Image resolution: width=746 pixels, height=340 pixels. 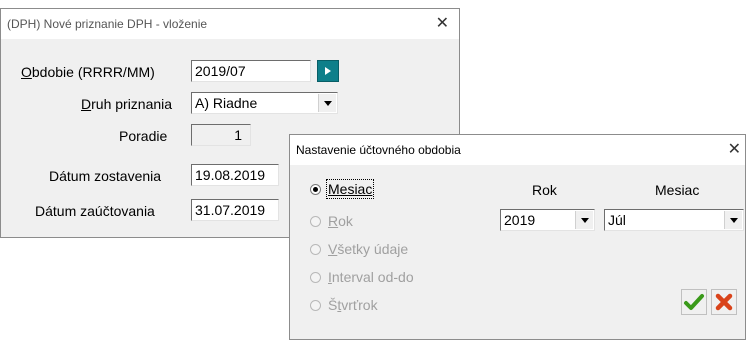 I want to click on play-icon, so click(x=328, y=71).